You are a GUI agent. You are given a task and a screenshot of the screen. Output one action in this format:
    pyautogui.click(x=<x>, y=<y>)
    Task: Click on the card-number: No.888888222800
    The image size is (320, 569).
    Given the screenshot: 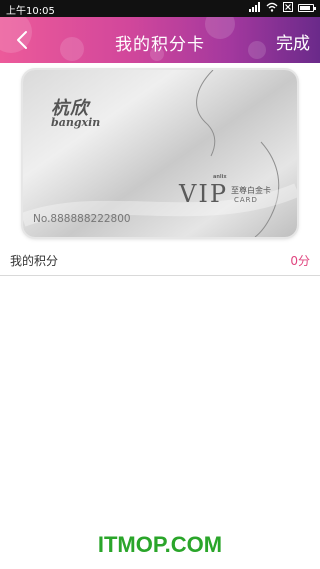 What is the action you would take?
    pyautogui.click(x=82, y=219)
    